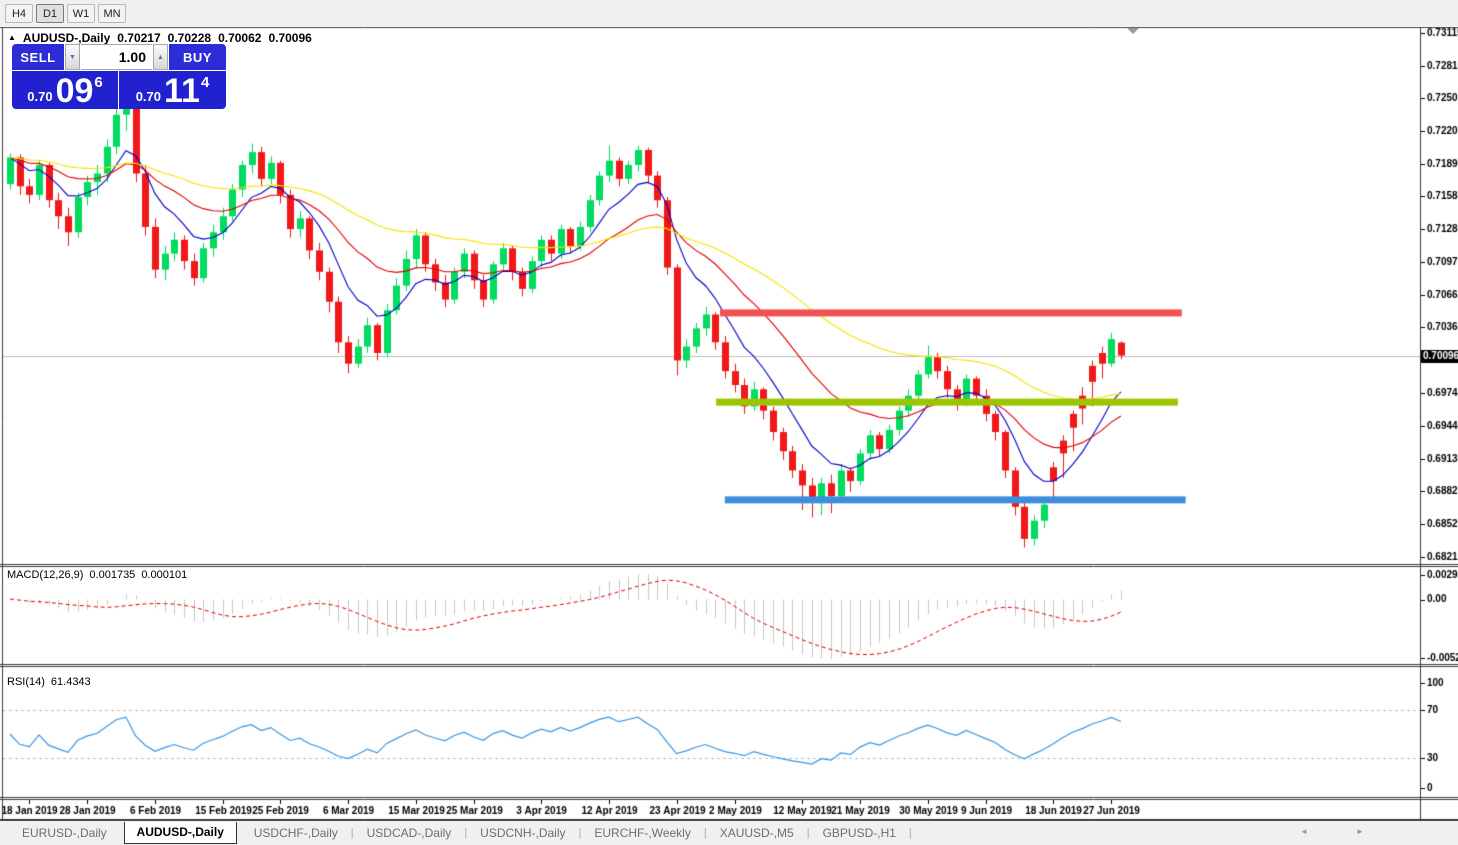  What do you see at coordinates (148, 96) in the screenshot?
I see `buy-price-prefix: 0.70` at bounding box center [148, 96].